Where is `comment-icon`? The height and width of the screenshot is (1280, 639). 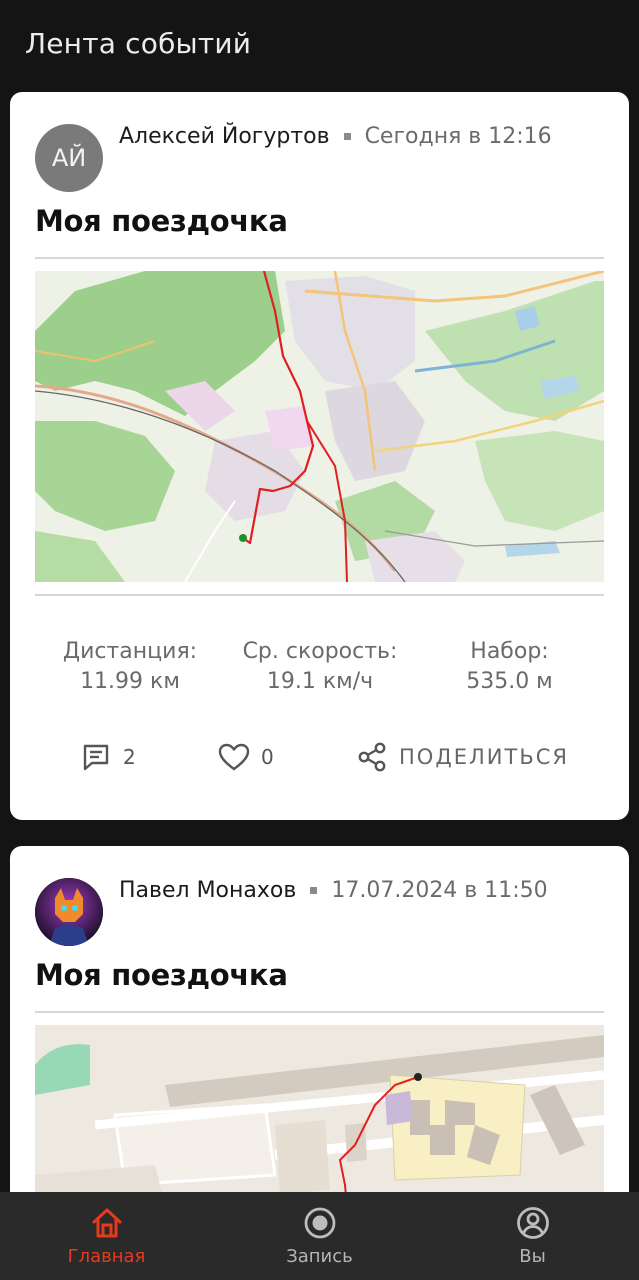 comment-icon is located at coordinates (96, 757).